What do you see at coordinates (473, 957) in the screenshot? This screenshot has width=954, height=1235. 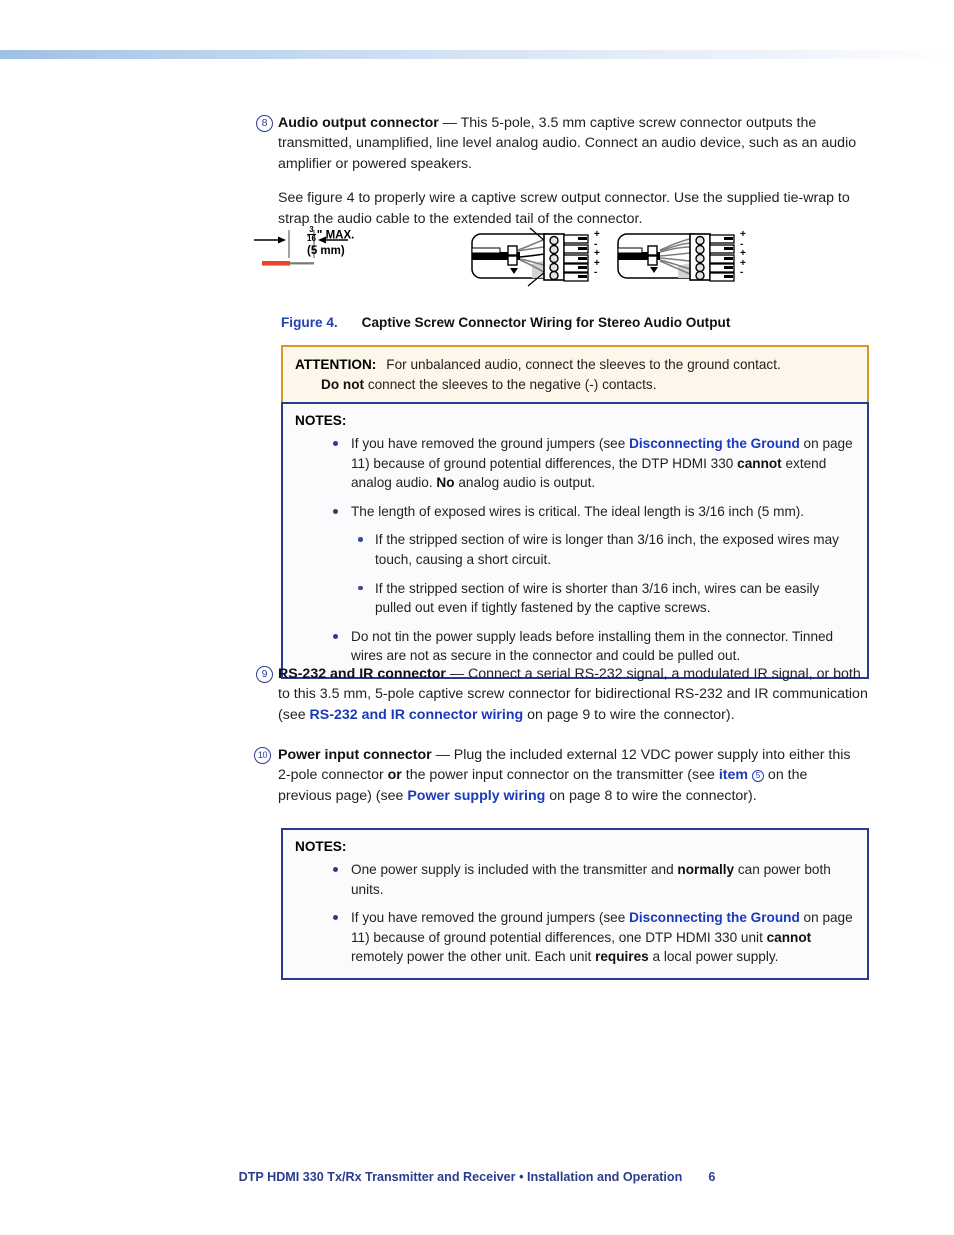 I see `note-mid-2: remotely power the other unit. Each unit` at bounding box center [473, 957].